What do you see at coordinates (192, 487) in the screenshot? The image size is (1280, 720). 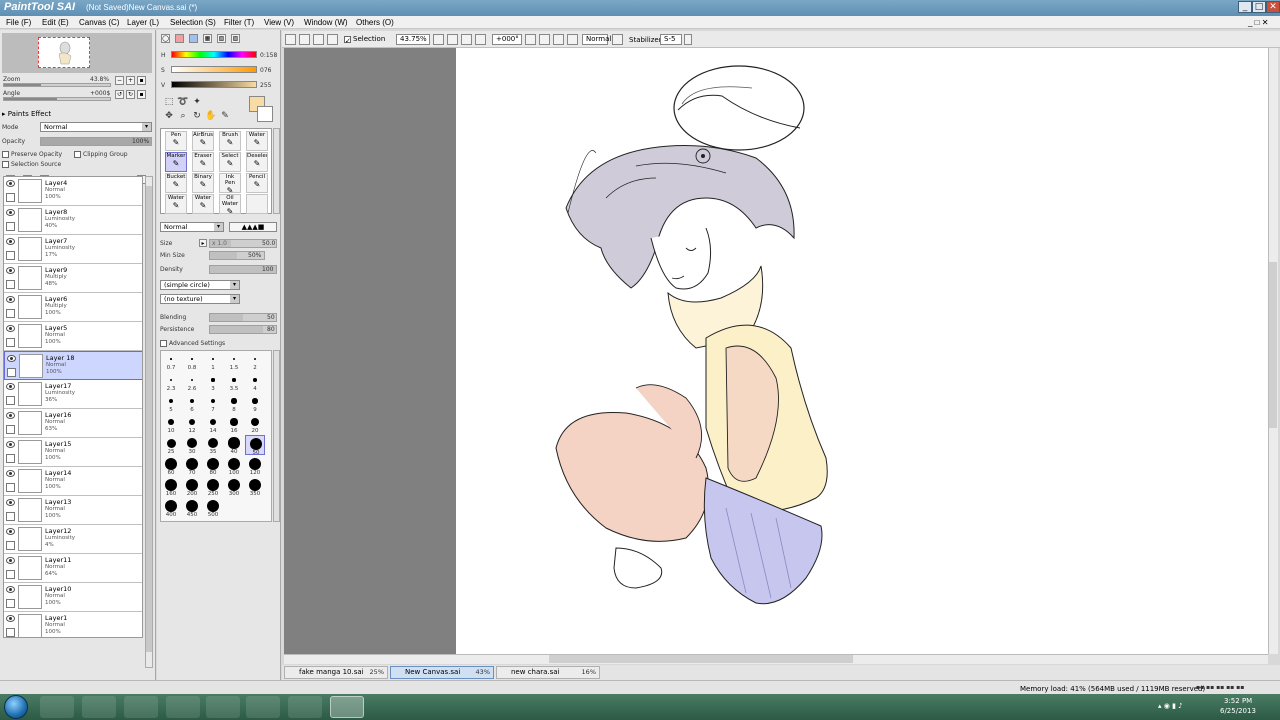 I see `brush-size-option: 200` at bounding box center [192, 487].